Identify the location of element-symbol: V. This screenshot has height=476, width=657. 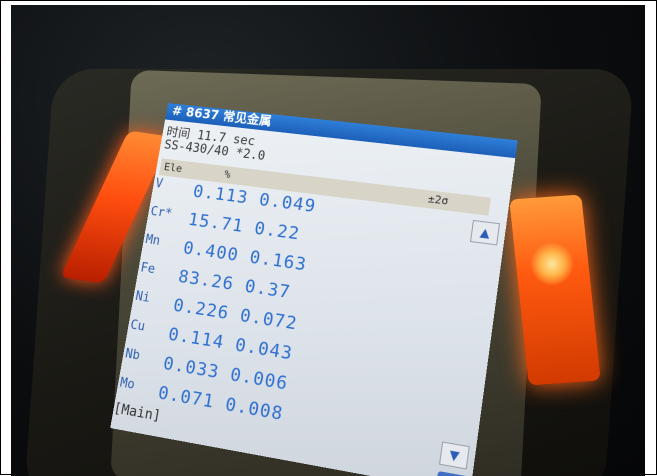
(159, 184).